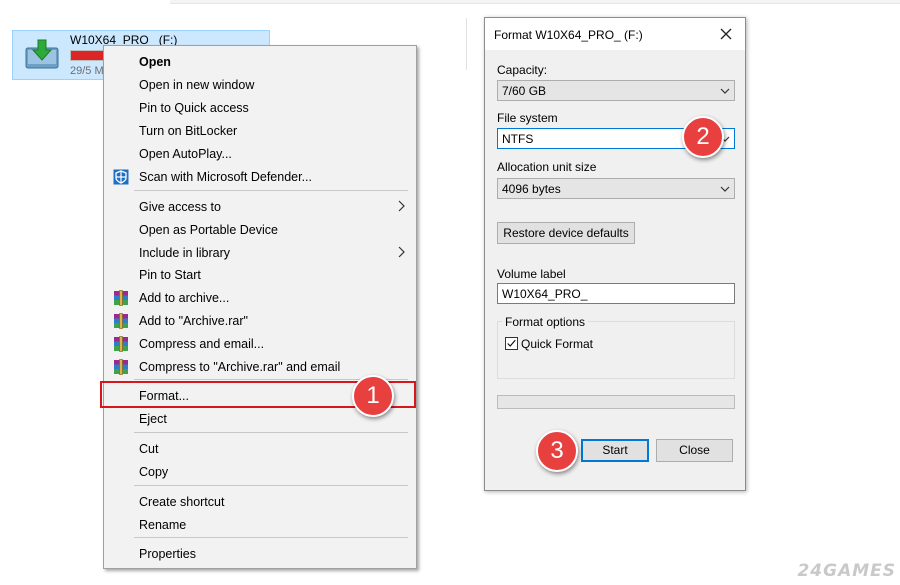  I want to click on menu-item-cut: Cut, so click(260, 449).